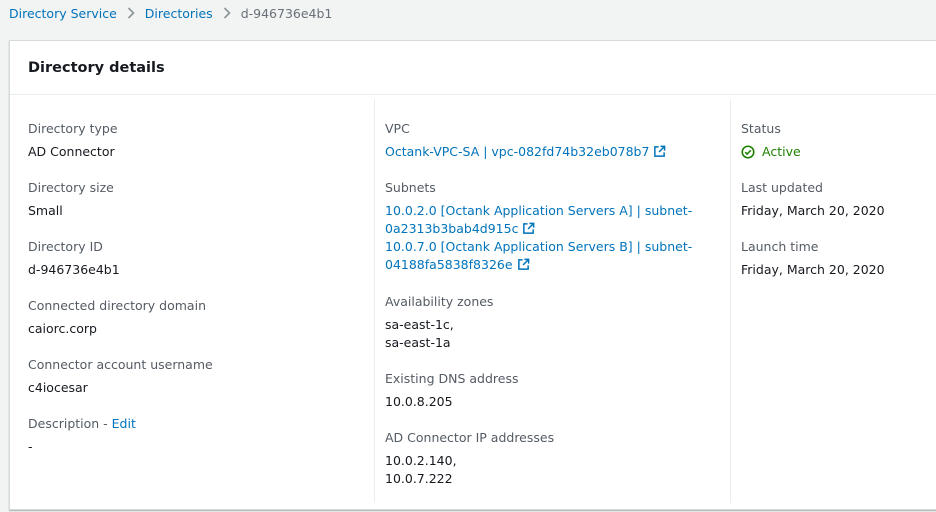 Image resolution: width=936 pixels, height=512 pixels. What do you see at coordinates (838, 152) in the screenshot?
I see `status-badge: Active` at bounding box center [838, 152].